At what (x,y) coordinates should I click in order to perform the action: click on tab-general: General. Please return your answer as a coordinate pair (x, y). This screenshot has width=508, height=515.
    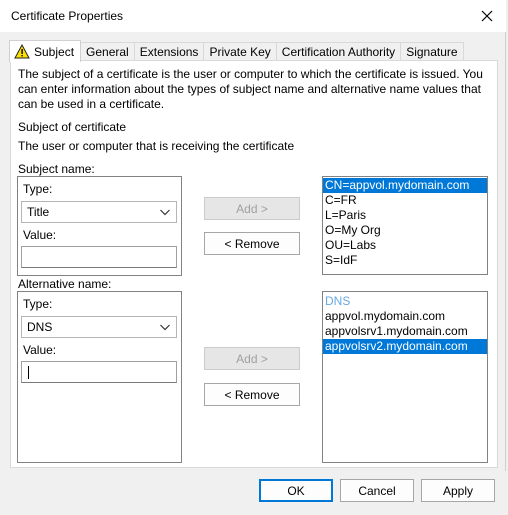
    Looking at the image, I should click on (107, 51).